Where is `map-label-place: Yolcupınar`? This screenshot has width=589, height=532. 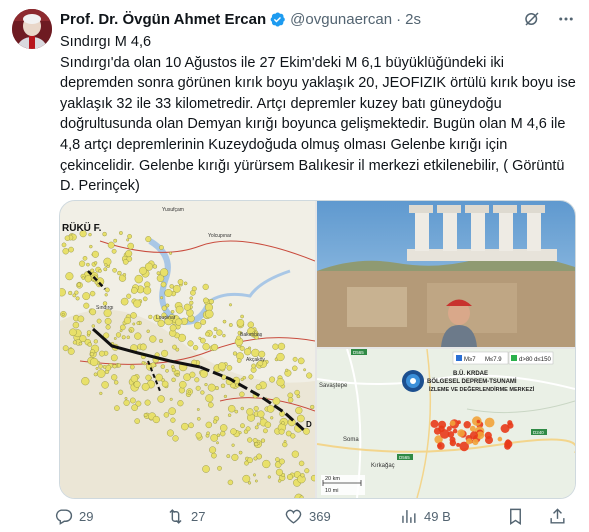 map-label-place: Yolcupınar is located at coordinates (220, 236).